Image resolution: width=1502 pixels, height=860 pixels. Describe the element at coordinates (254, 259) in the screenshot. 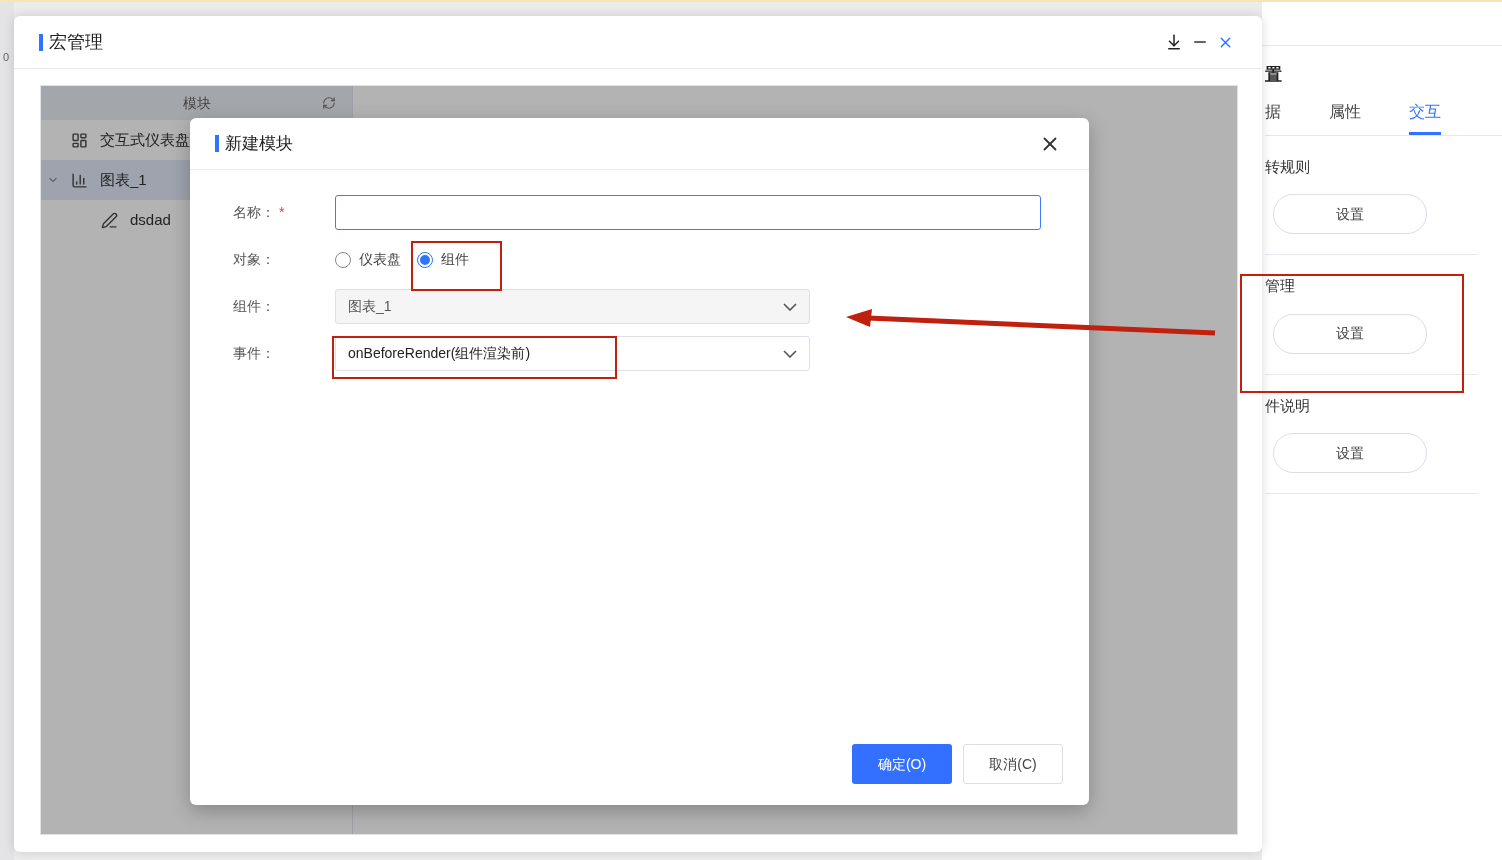

I see `field-label: 对象：` at that location.